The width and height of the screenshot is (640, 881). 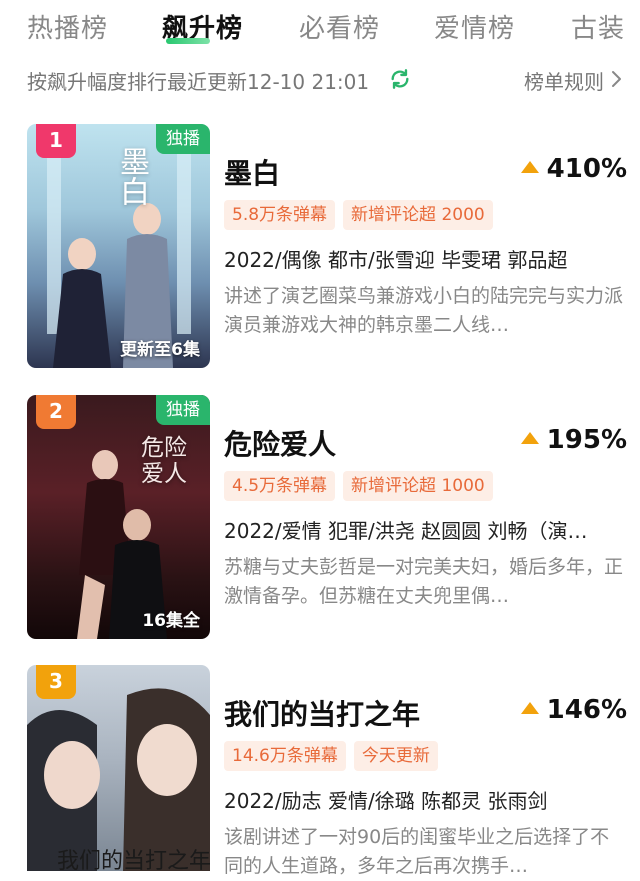 I want to click on rank-badge: 3, so click(x=56, y=682).